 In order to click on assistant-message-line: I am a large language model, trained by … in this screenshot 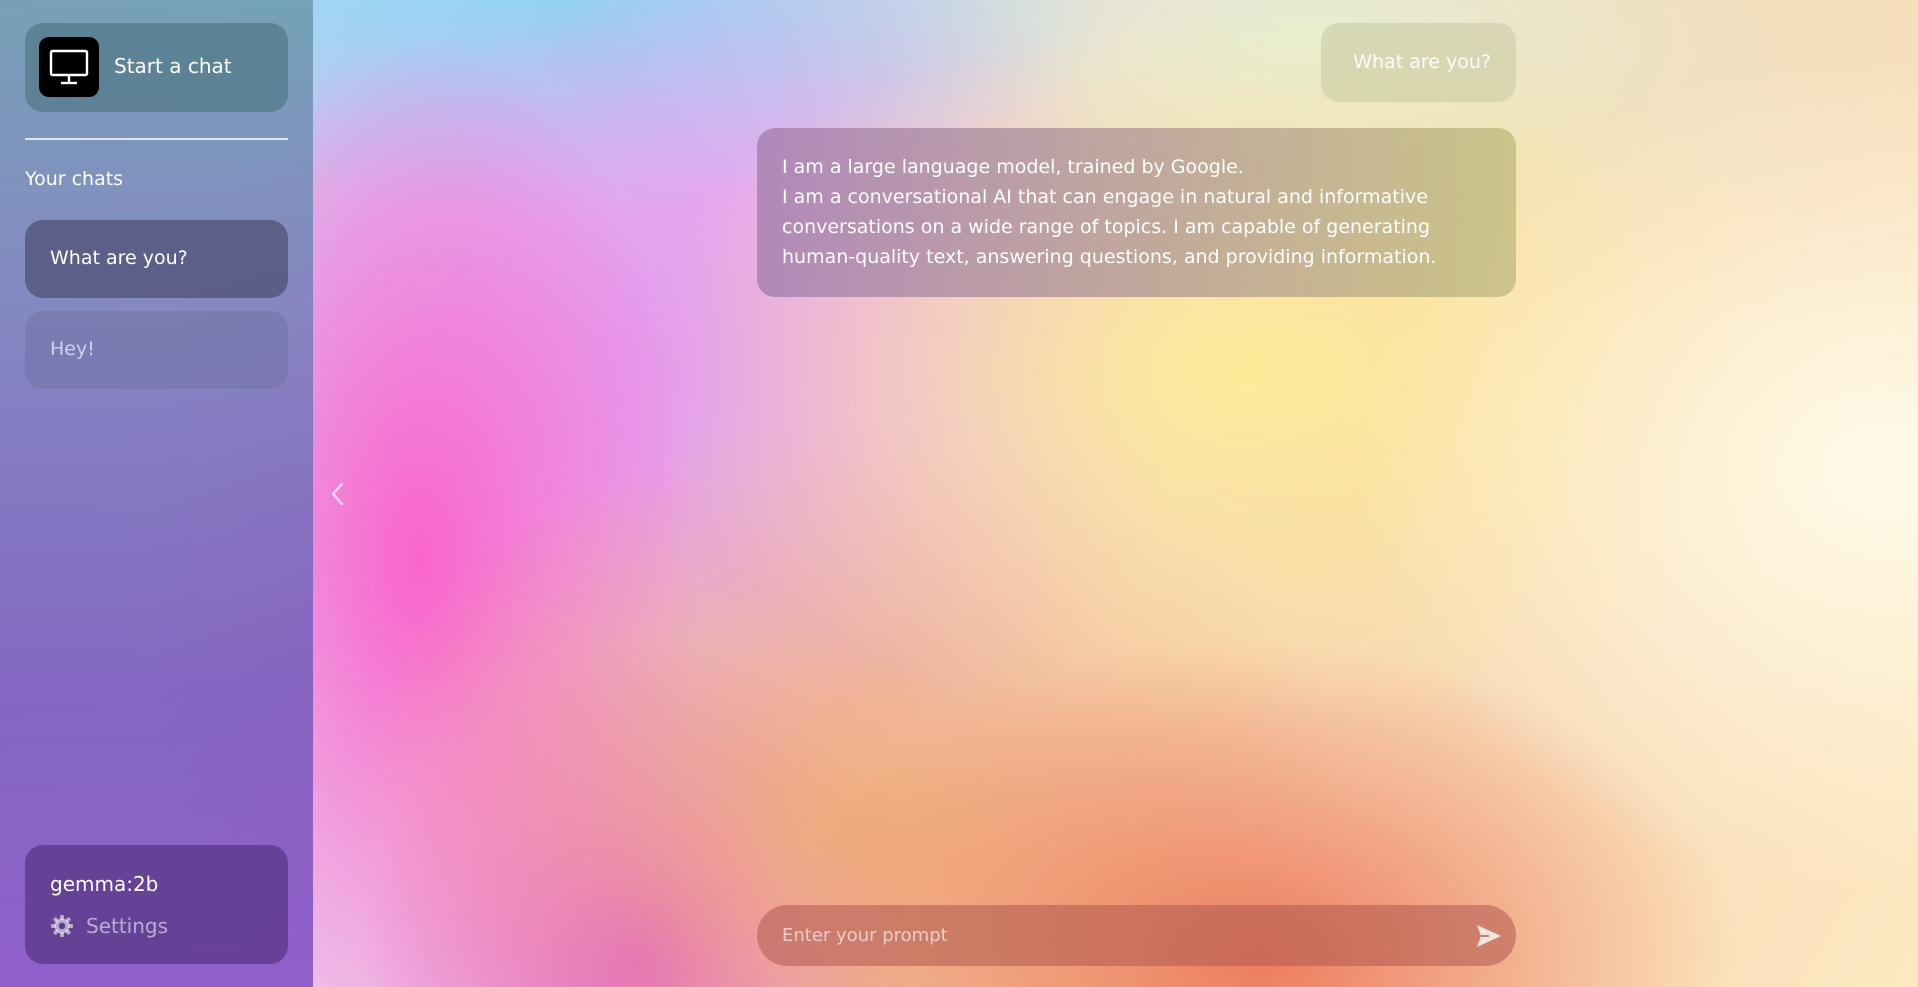, I will do `click(1013, 167)`.